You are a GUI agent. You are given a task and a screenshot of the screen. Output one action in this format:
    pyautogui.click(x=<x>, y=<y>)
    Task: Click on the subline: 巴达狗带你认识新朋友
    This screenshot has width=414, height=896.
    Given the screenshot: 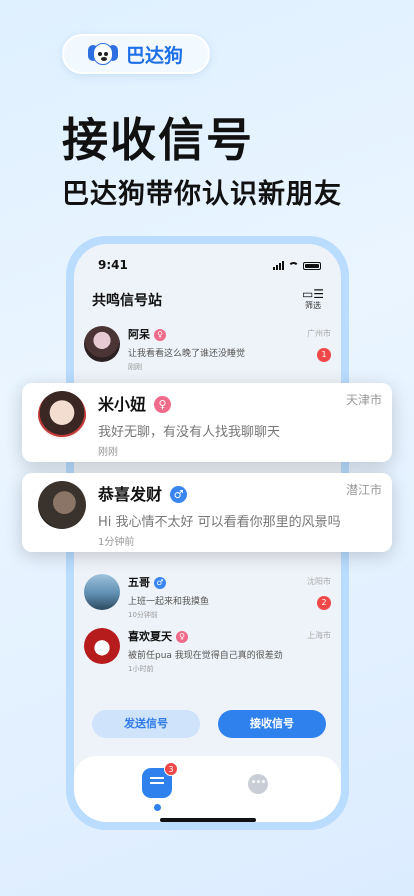 What is the action you would take?
    pyautogui.click(x=202, y=194)
    